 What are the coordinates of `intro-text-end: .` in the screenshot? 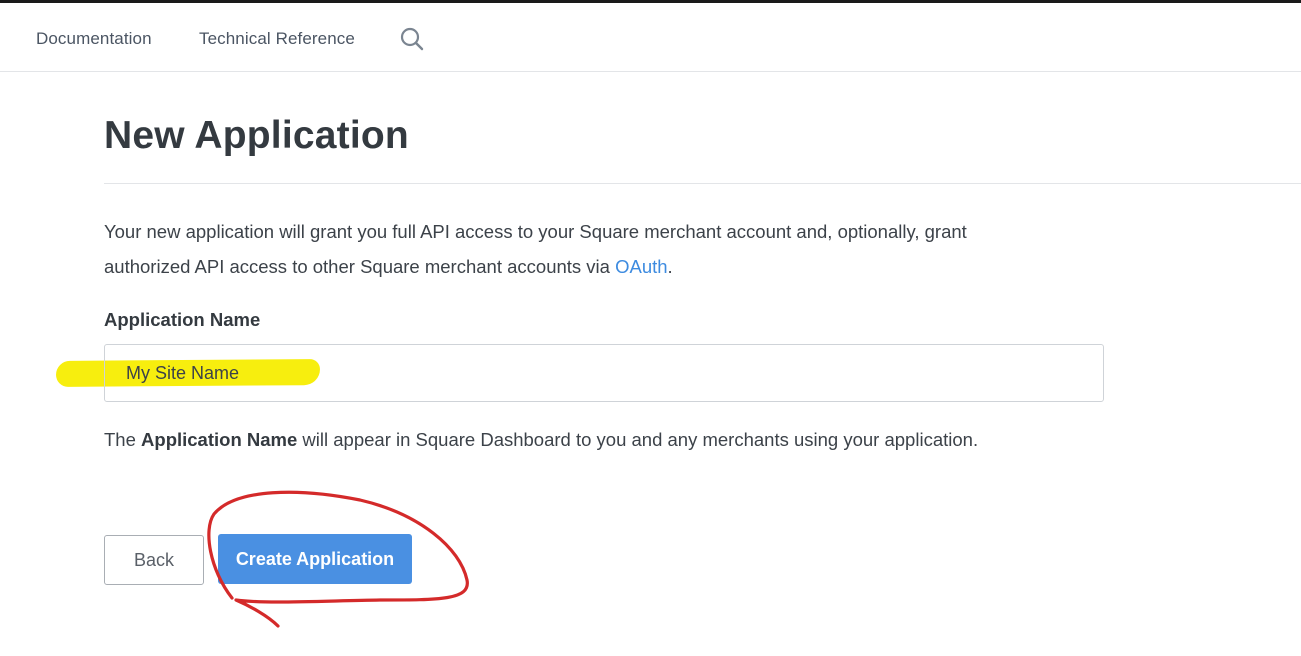 It's located at (670, 266).